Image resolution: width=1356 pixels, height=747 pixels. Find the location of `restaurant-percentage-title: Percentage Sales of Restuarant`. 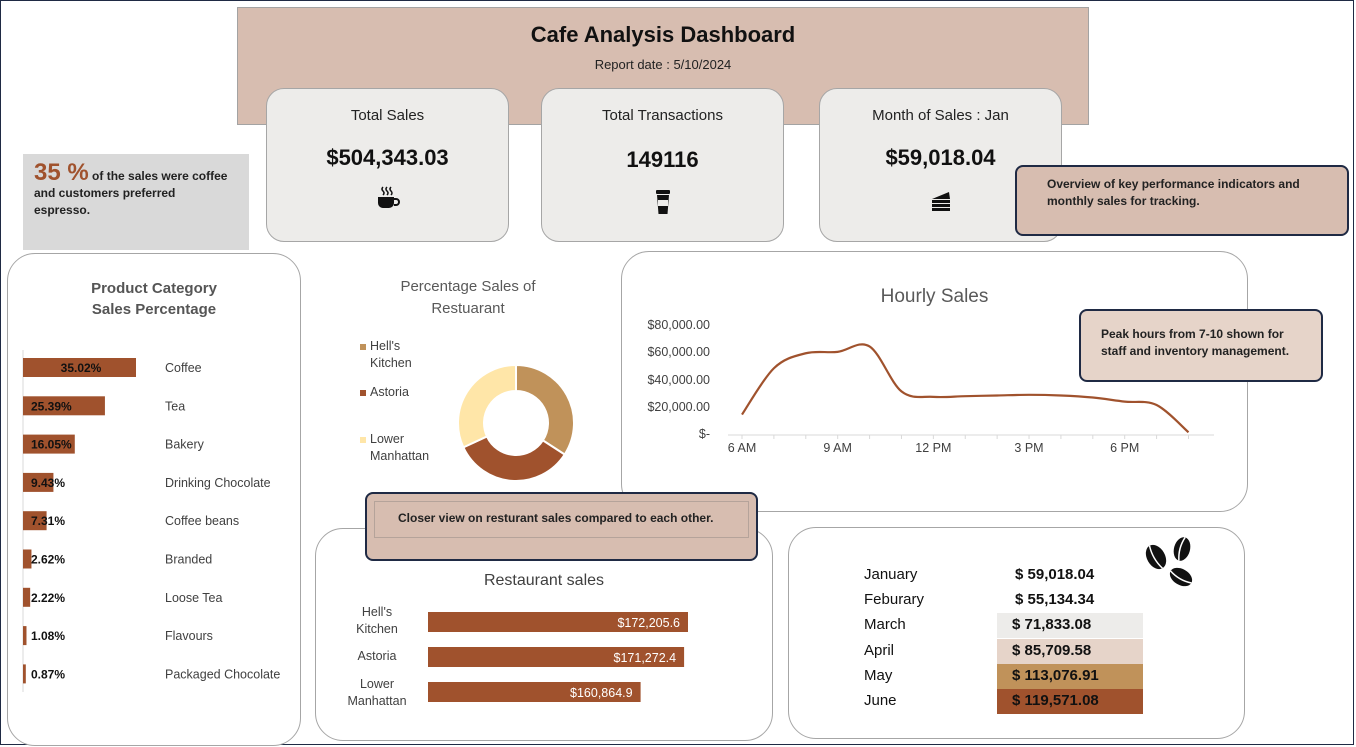

restaurant-percentage-title: Percentage Sales of Restuarant is located at coordinates (468, 298).